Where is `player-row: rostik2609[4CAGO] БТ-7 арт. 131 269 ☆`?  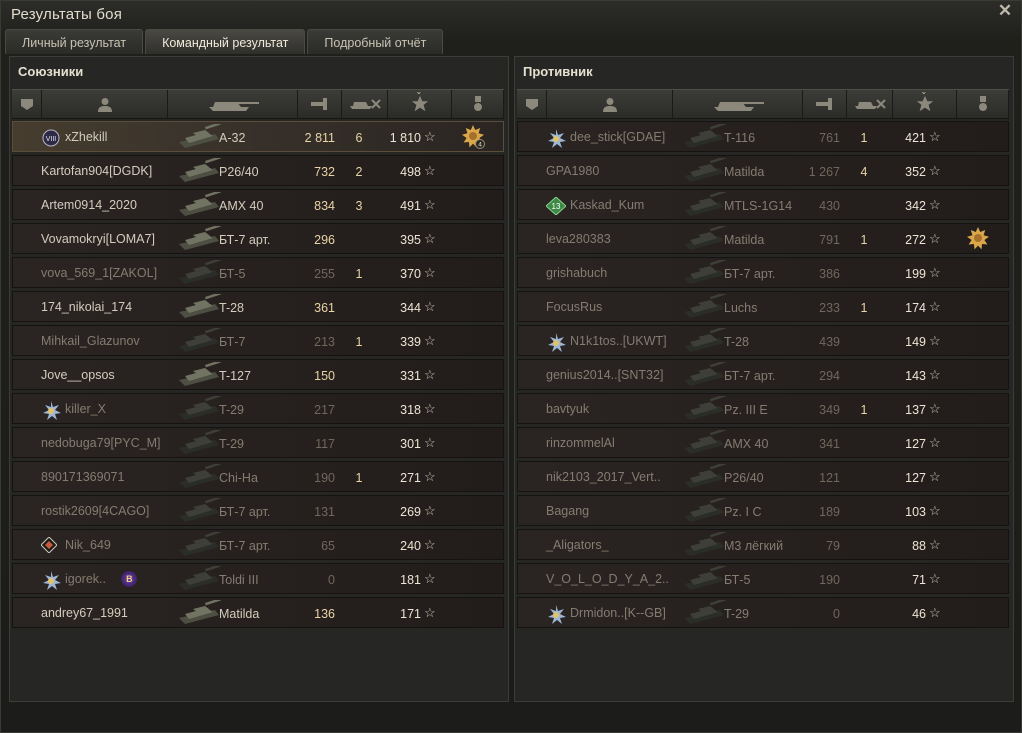 player-row: rostik2609[4CAGO] БТ-7 арт. 131 269 ☆ is located at coordinates (258, 510).